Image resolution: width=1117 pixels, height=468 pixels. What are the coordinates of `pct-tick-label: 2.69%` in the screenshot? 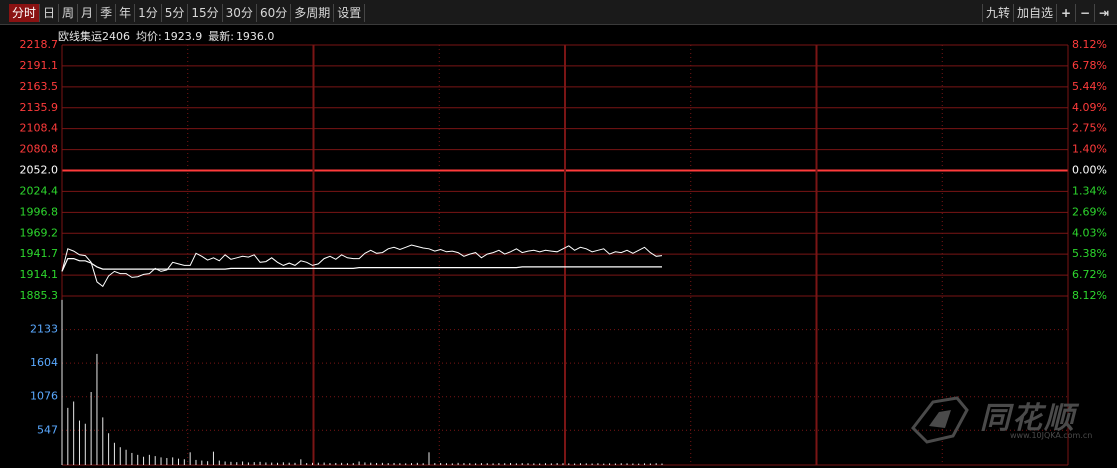 It's located at (1089, 211).